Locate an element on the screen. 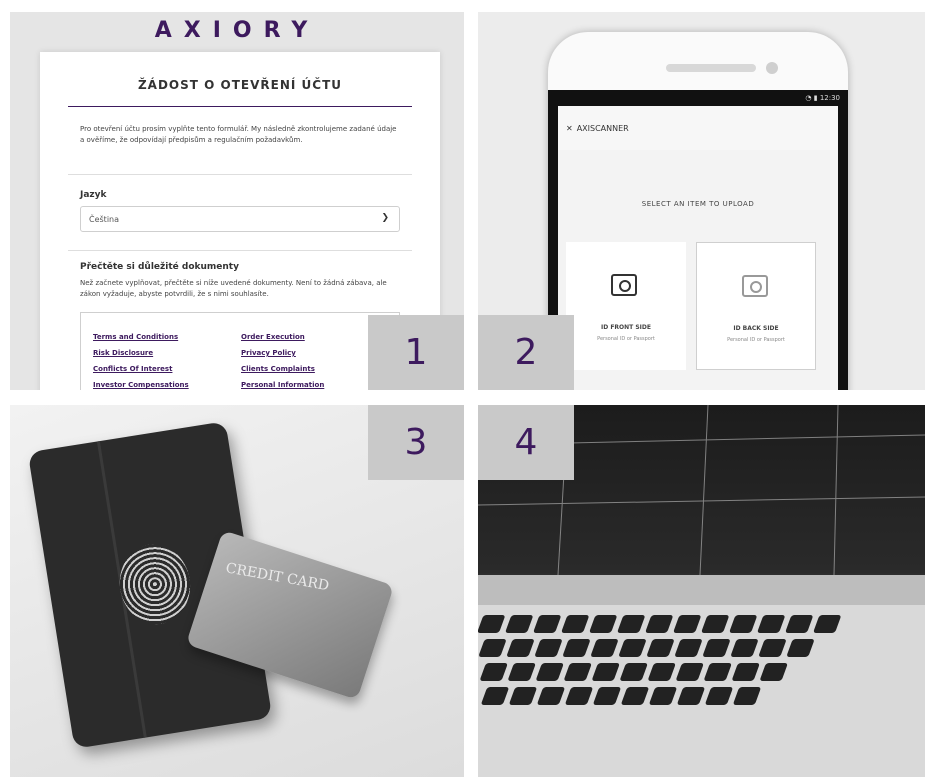 The height and width of the screenshot is (777, 925). back-title: ID BACK SIDE is located at coordinates (756, 328).